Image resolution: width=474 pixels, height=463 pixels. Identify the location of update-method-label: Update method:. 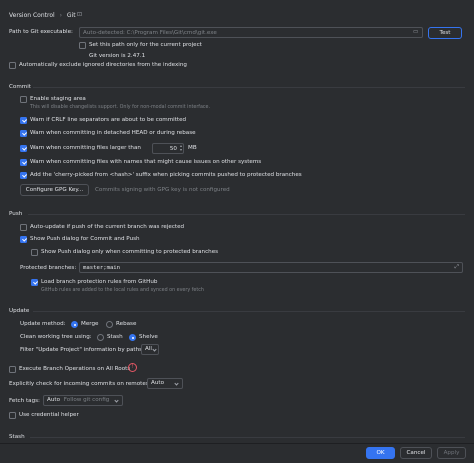
(43, 324).